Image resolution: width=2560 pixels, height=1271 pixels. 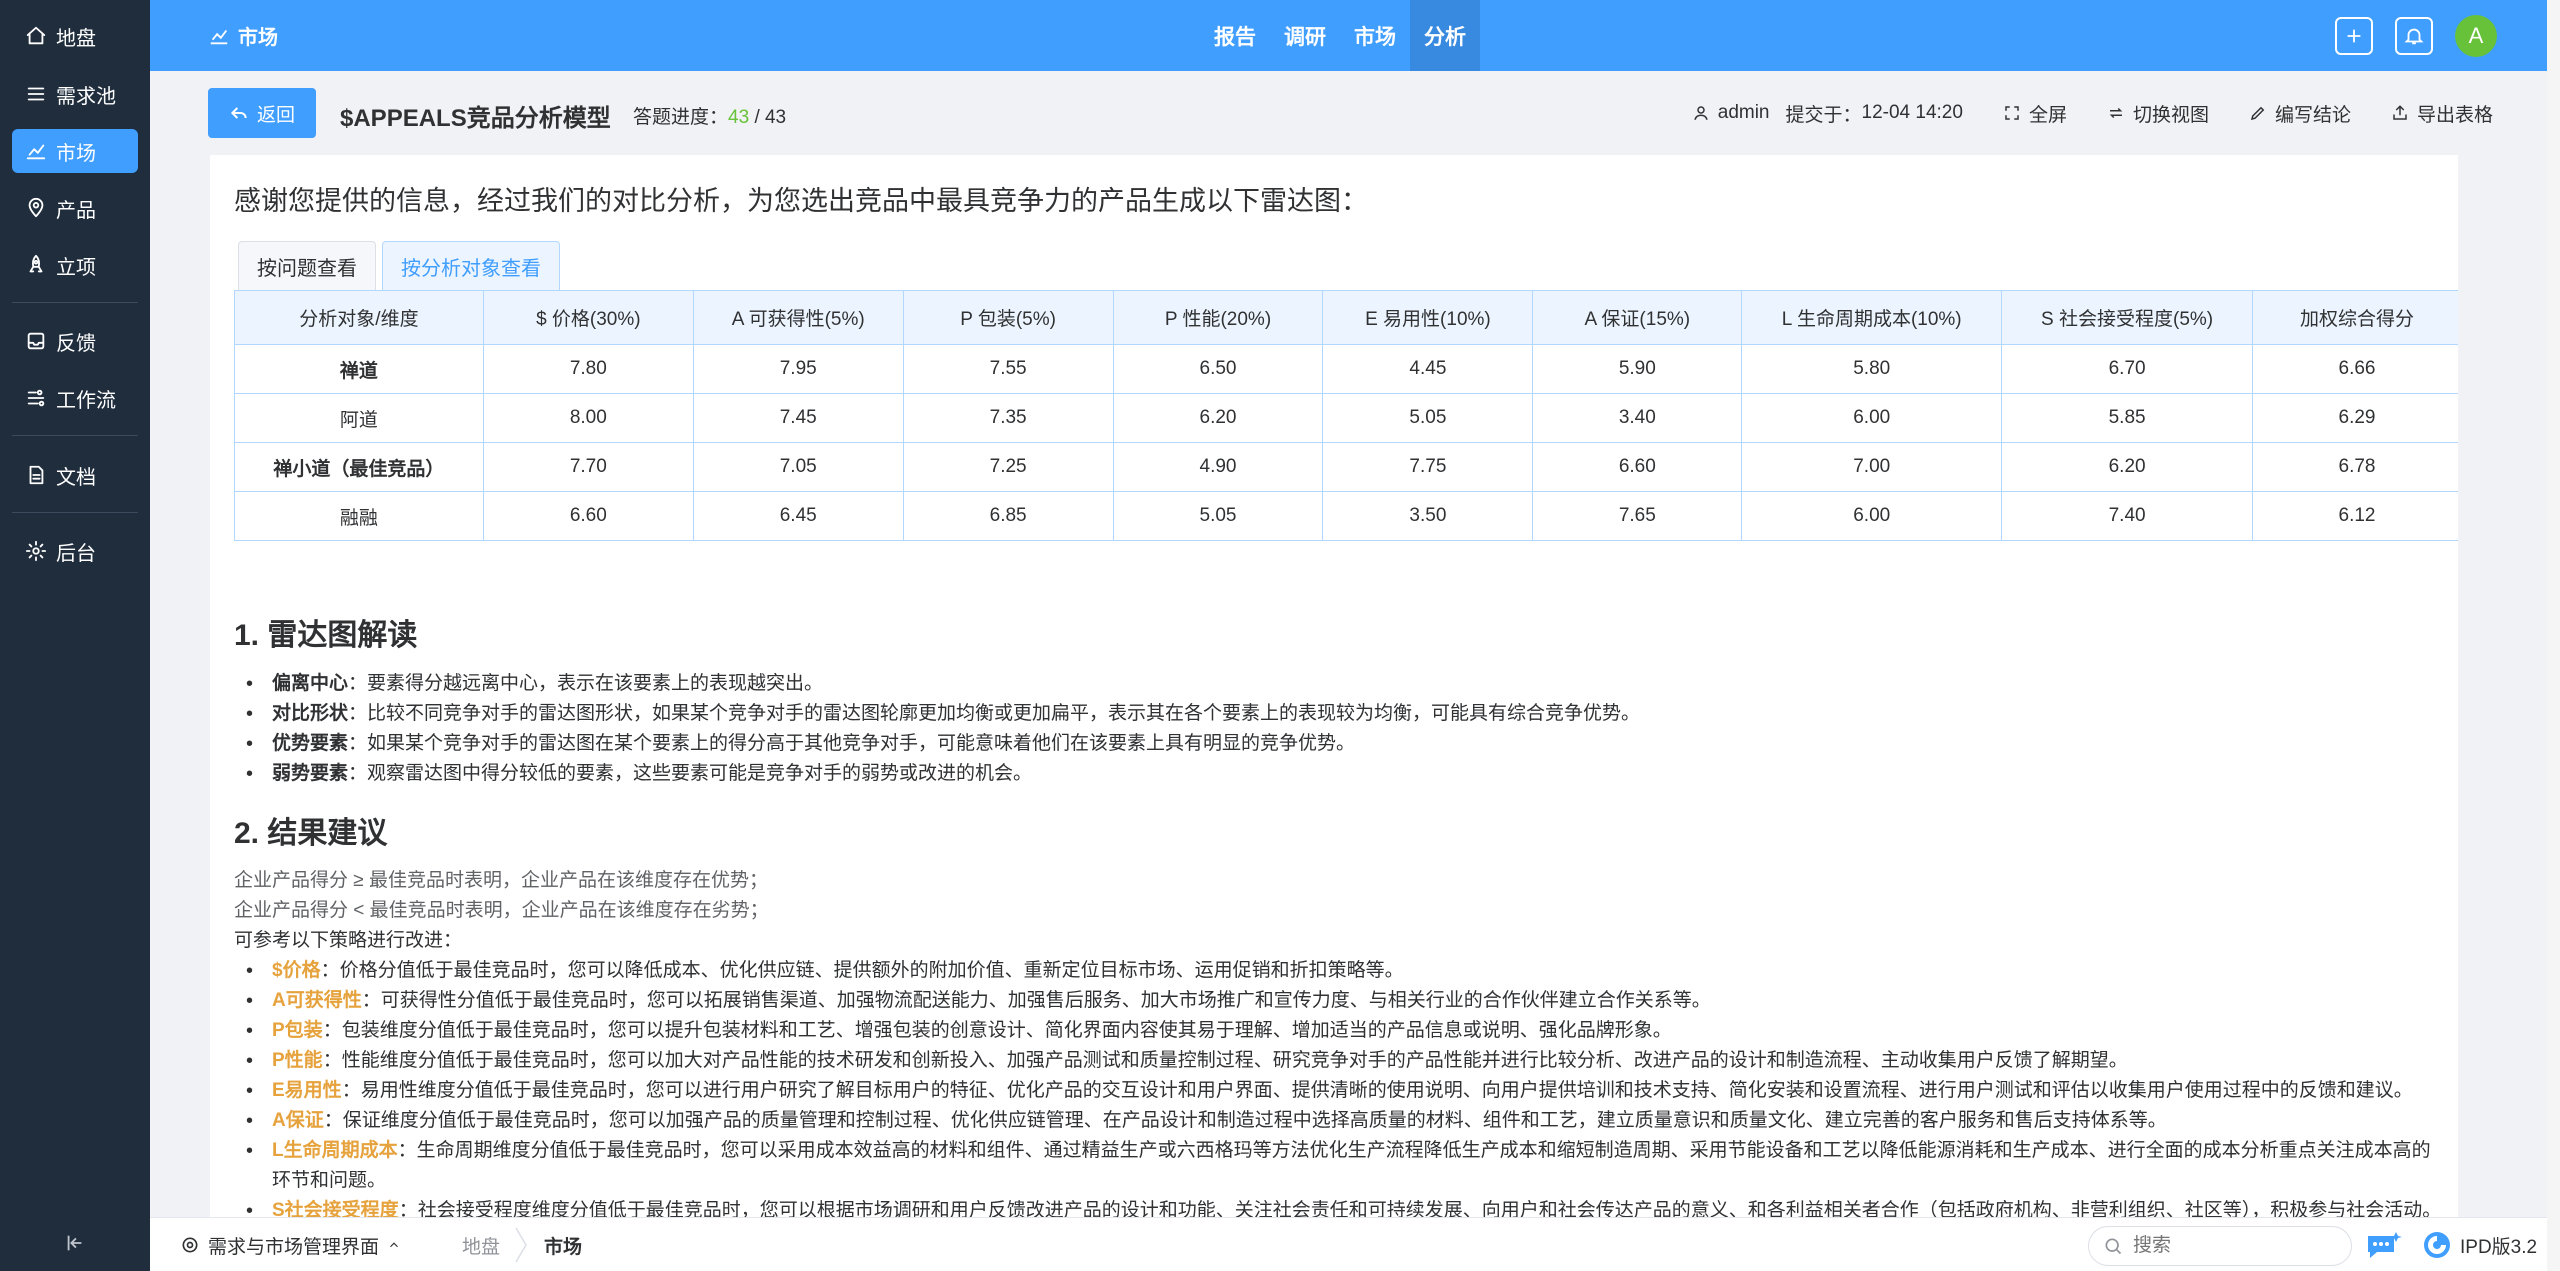 What do you see at coordinates (588, 317) in the screenshot?
I see `column-header: $ 价格(30%)` at bounding box center [588, 317].